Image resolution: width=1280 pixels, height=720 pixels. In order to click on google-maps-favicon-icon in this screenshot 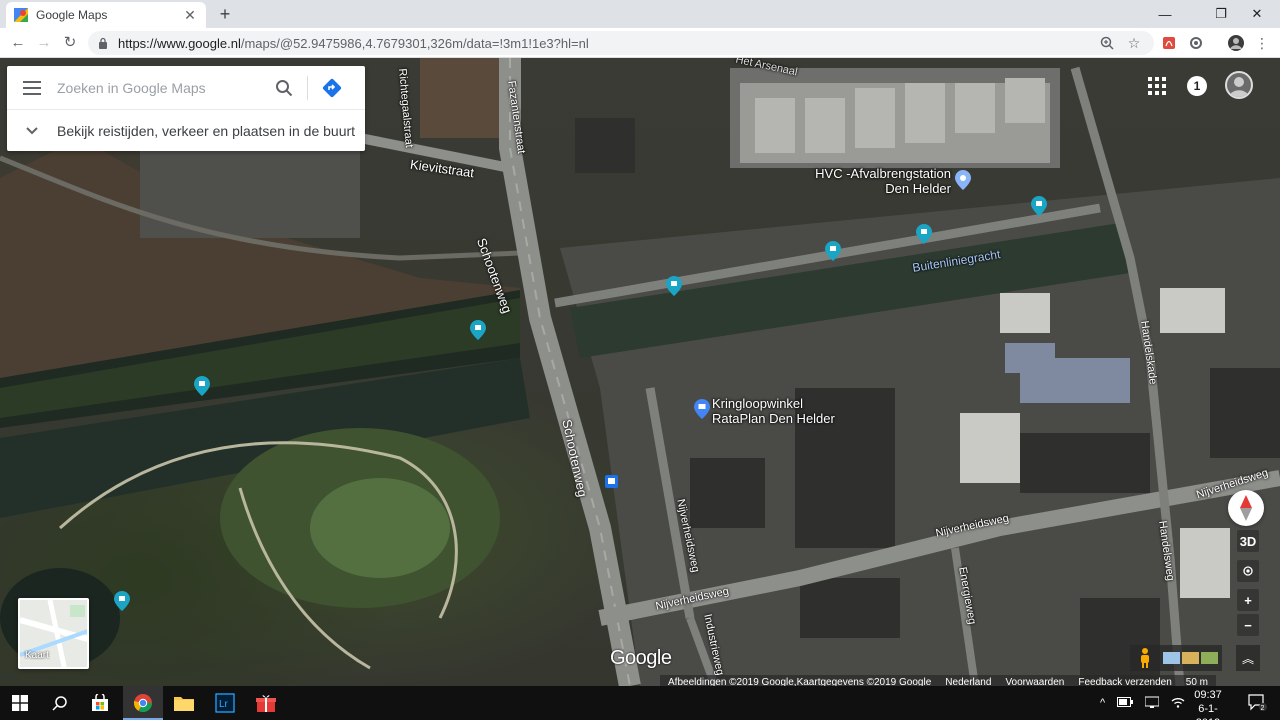, I will do `click(21, 15)`.